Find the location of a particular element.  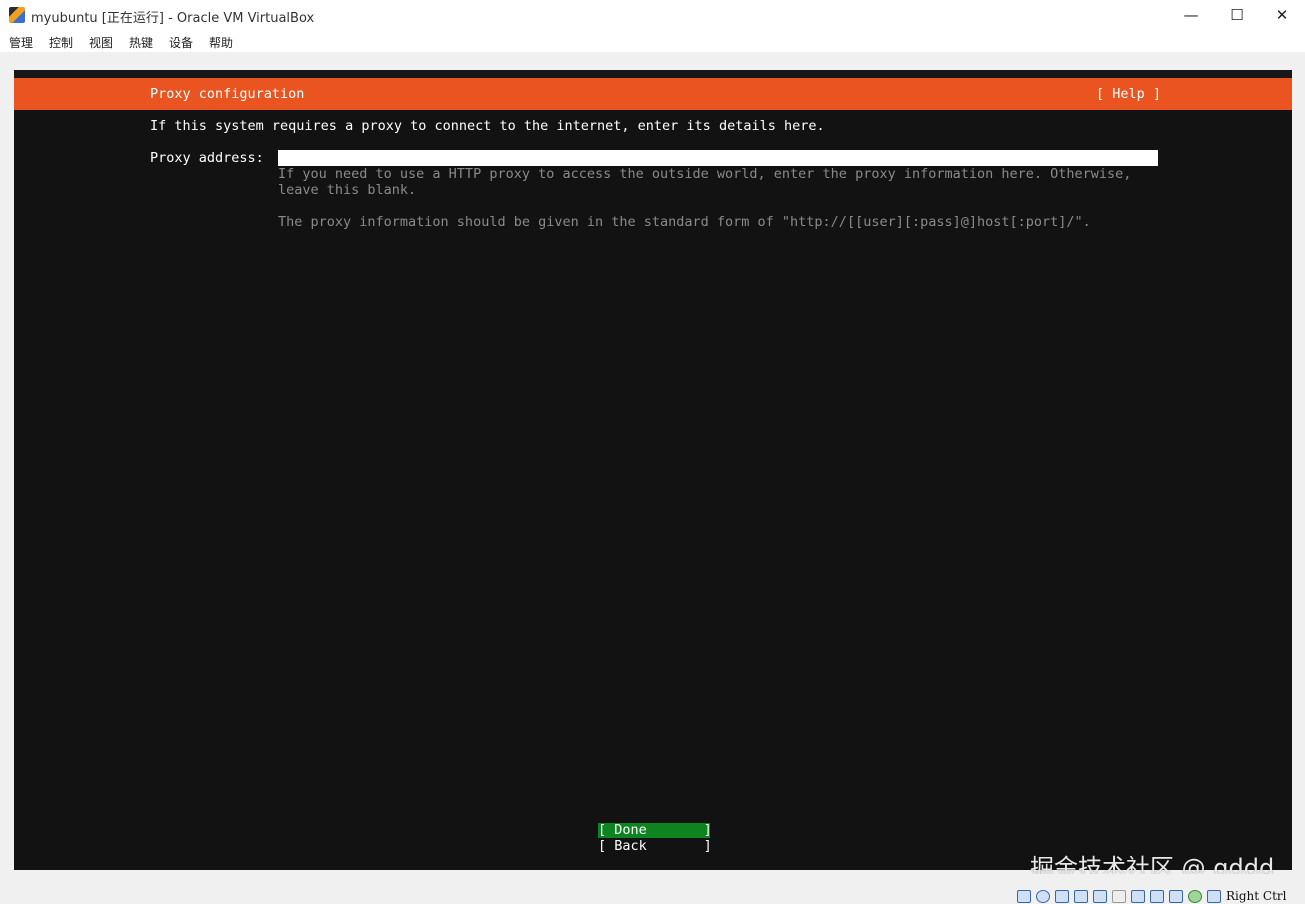

proxy-address-label: Proxy address: is located at coordinates (207, 158).